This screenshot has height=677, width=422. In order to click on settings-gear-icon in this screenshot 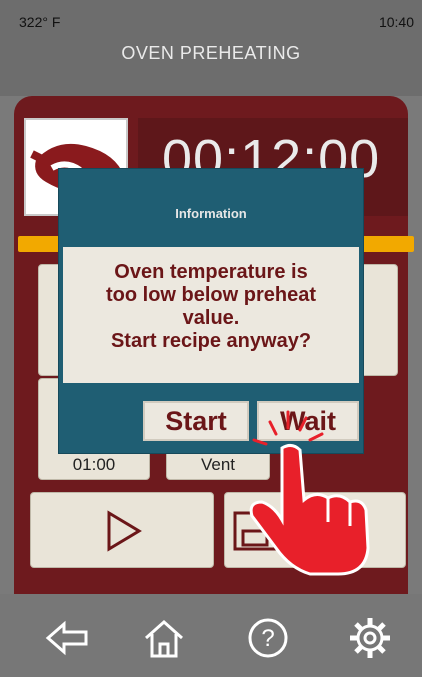, I will do `click(370, 638)`.